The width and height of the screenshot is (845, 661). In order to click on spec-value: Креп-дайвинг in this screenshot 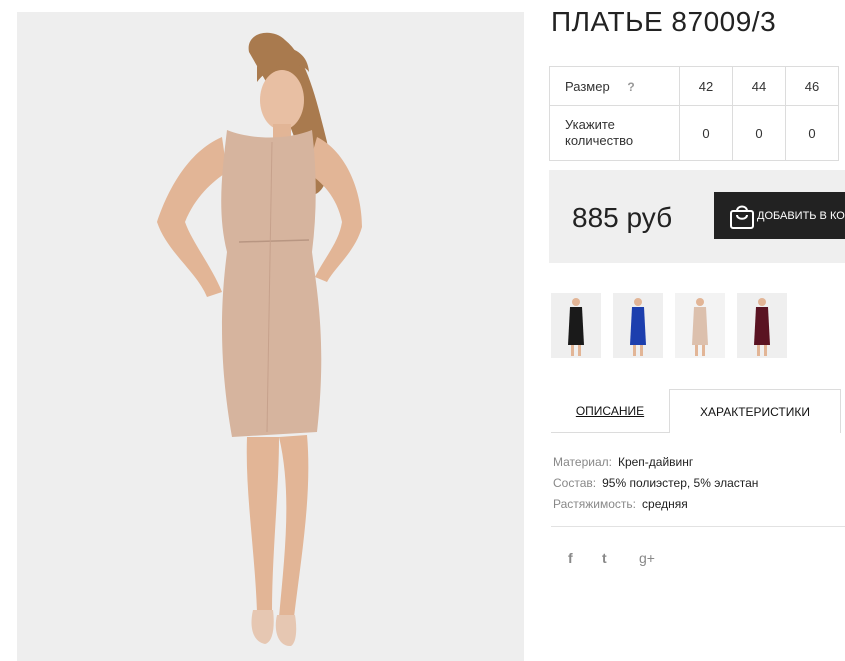, I will do `click(655, 462)`.